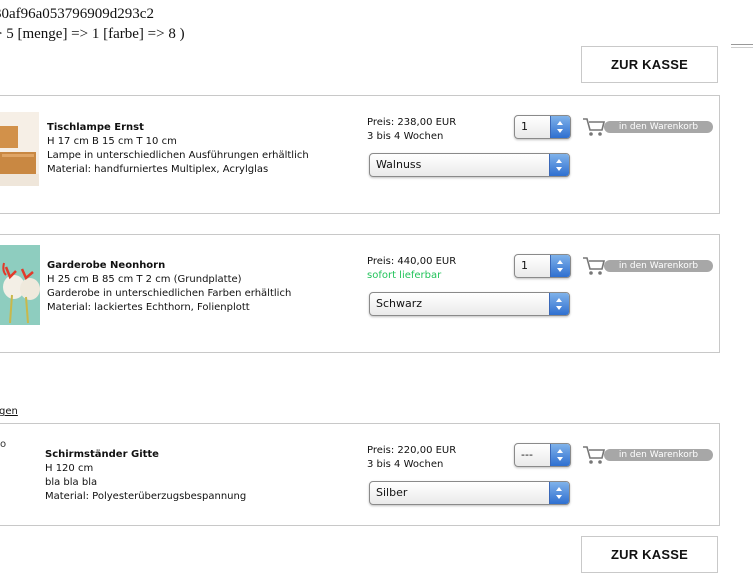 The image size is (753, 586). What do you see at coordinates (469, 304) in the screenshot?
I see `variant-select: Schwarz` at bounding box center [469, 304].